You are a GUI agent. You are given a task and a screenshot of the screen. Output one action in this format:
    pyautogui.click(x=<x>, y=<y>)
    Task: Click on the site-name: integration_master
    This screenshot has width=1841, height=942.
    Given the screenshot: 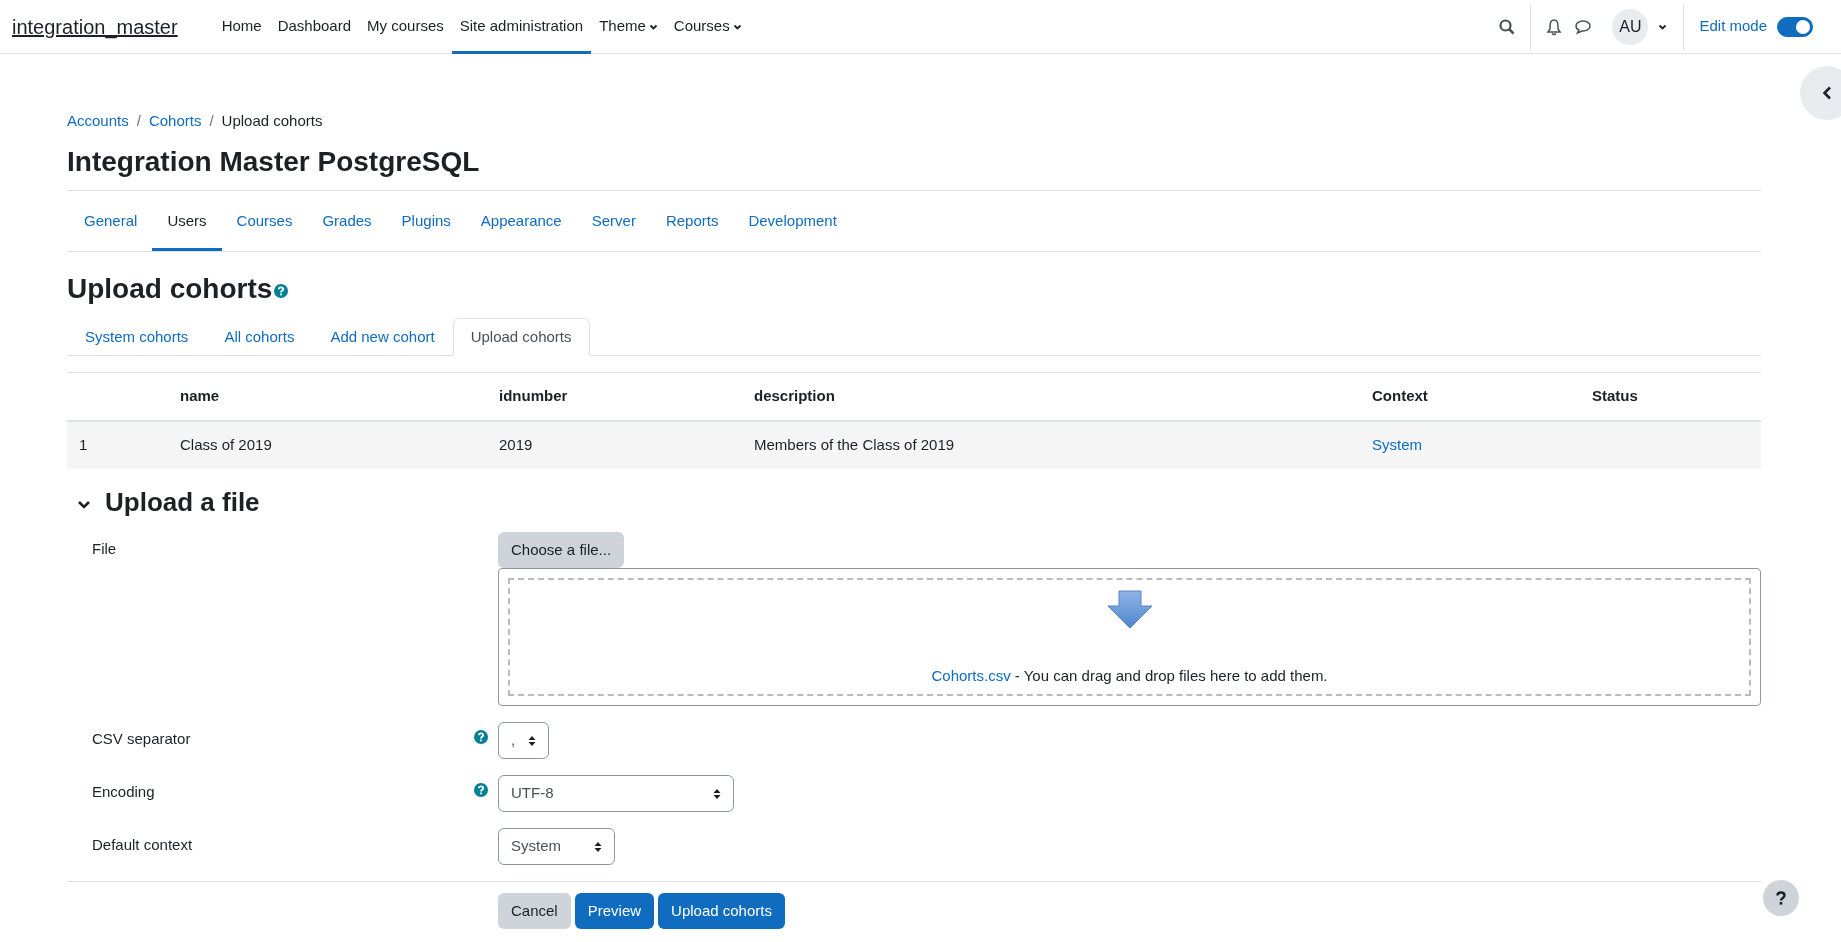 What is the action you would take?
    pyautogui.click(x=95, y=26)
    